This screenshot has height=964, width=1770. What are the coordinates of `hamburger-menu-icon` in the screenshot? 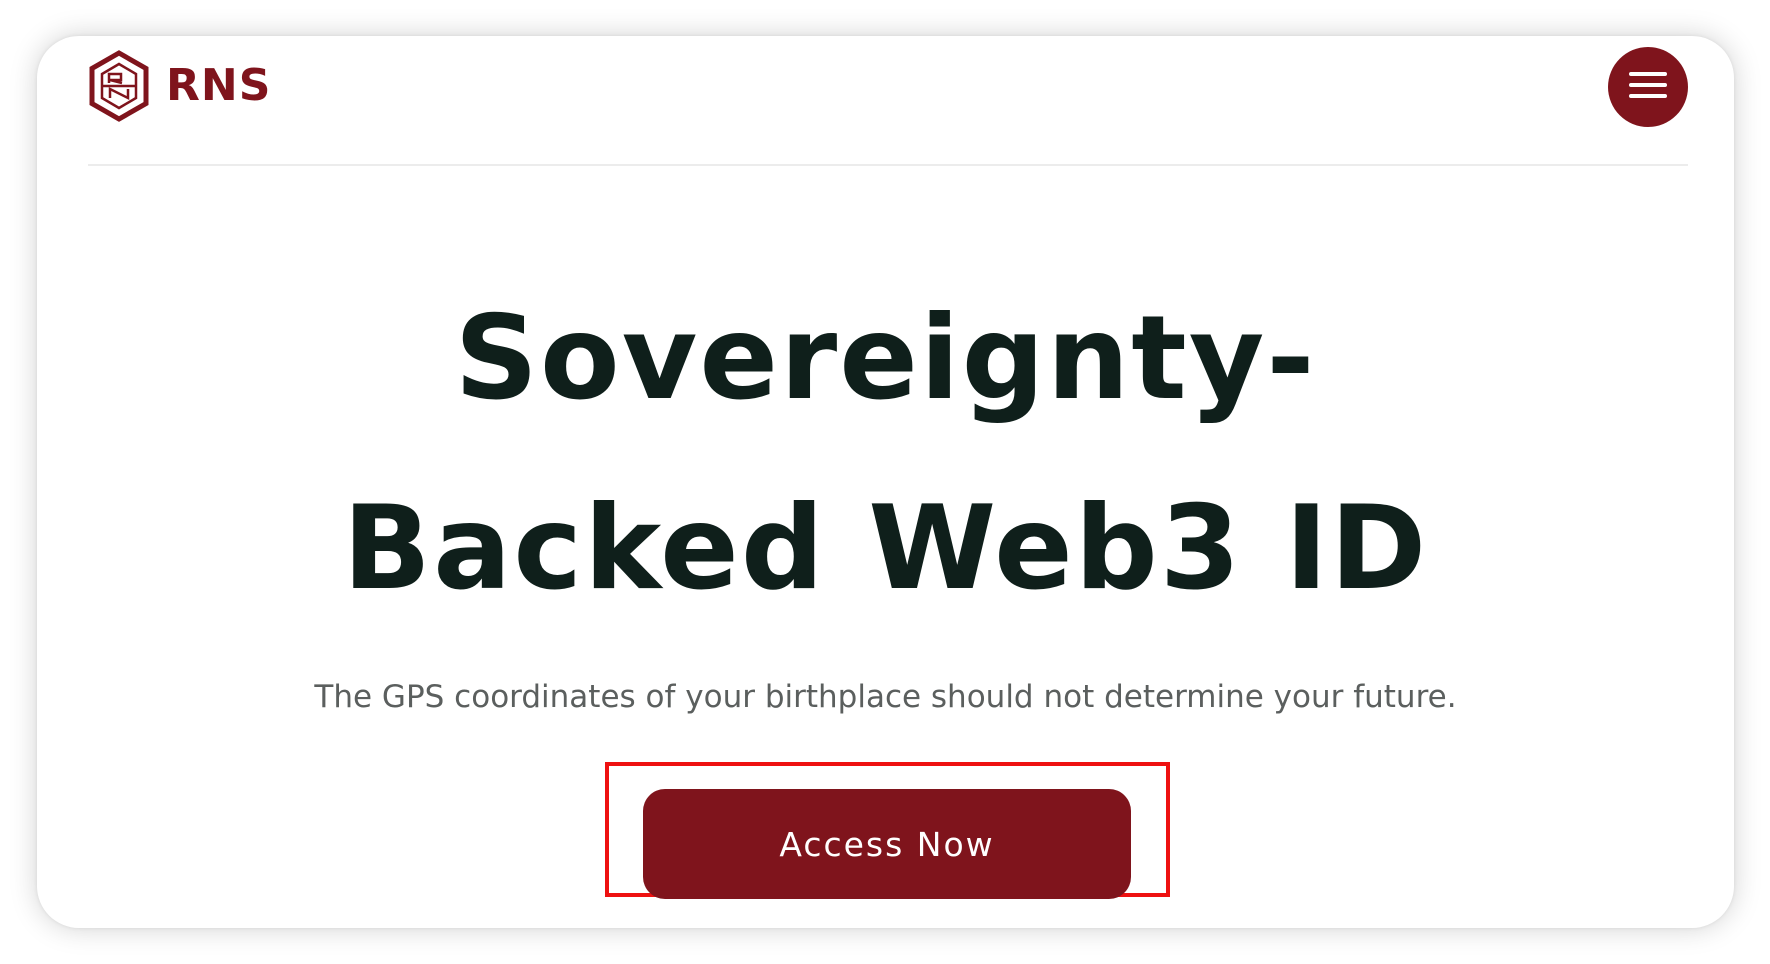 It's located at (1648, 87).